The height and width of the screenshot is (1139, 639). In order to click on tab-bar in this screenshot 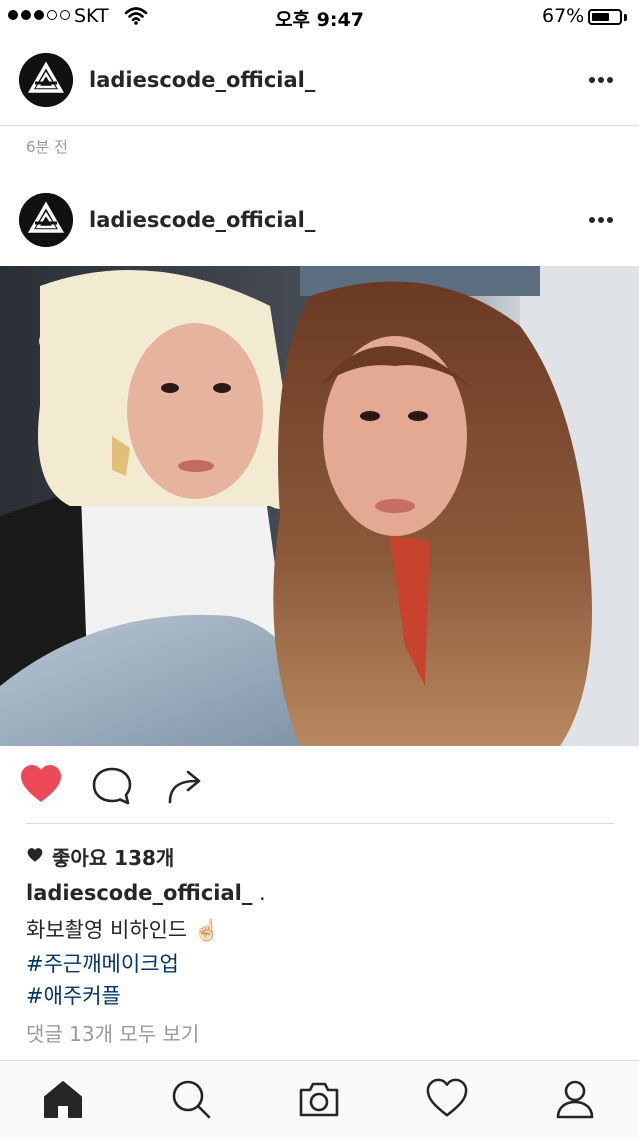, I will do `click(319, 1099)`.